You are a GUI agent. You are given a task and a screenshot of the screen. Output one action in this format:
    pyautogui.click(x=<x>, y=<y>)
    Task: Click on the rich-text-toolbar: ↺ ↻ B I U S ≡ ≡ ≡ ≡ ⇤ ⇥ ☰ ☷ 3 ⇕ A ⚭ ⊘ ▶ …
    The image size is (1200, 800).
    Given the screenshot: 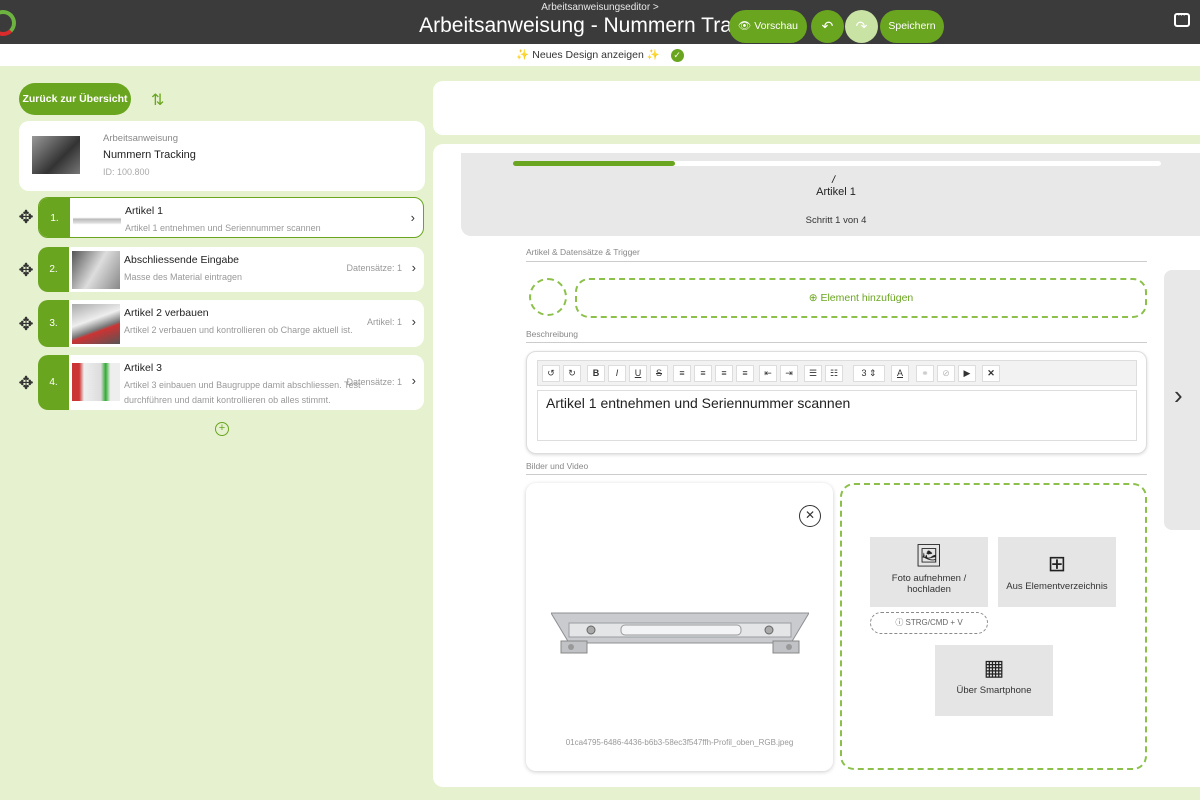 What is the action you would take?
    pyautogui.click(x=837, y=373)
    